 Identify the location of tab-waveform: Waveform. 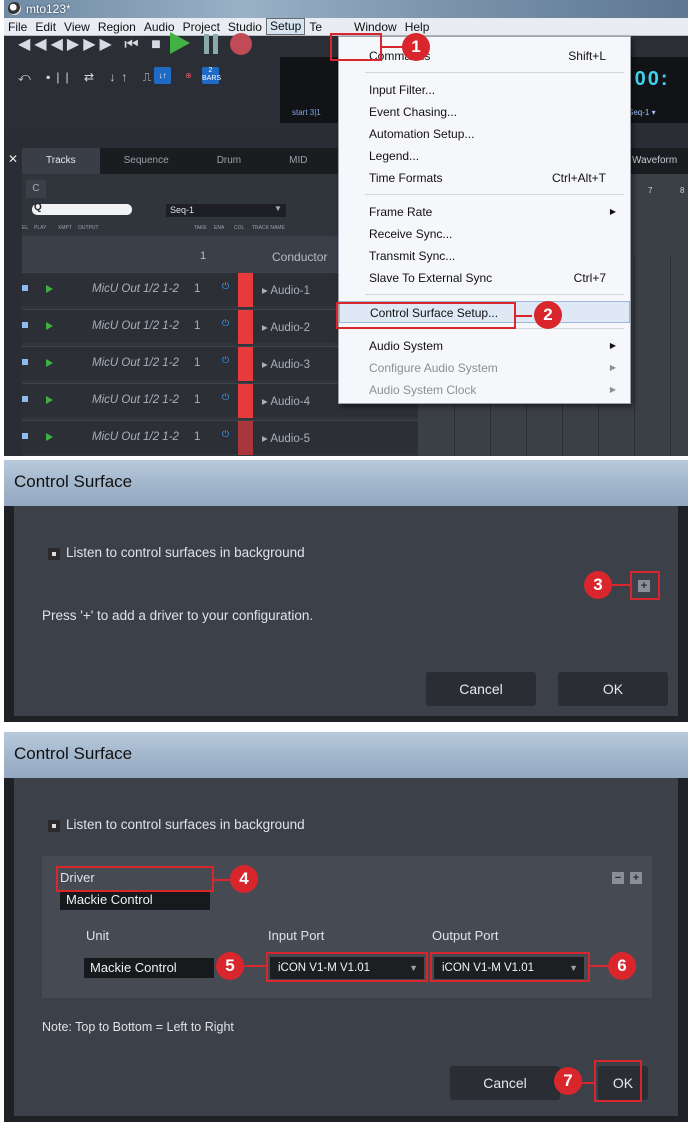
(654, 161).